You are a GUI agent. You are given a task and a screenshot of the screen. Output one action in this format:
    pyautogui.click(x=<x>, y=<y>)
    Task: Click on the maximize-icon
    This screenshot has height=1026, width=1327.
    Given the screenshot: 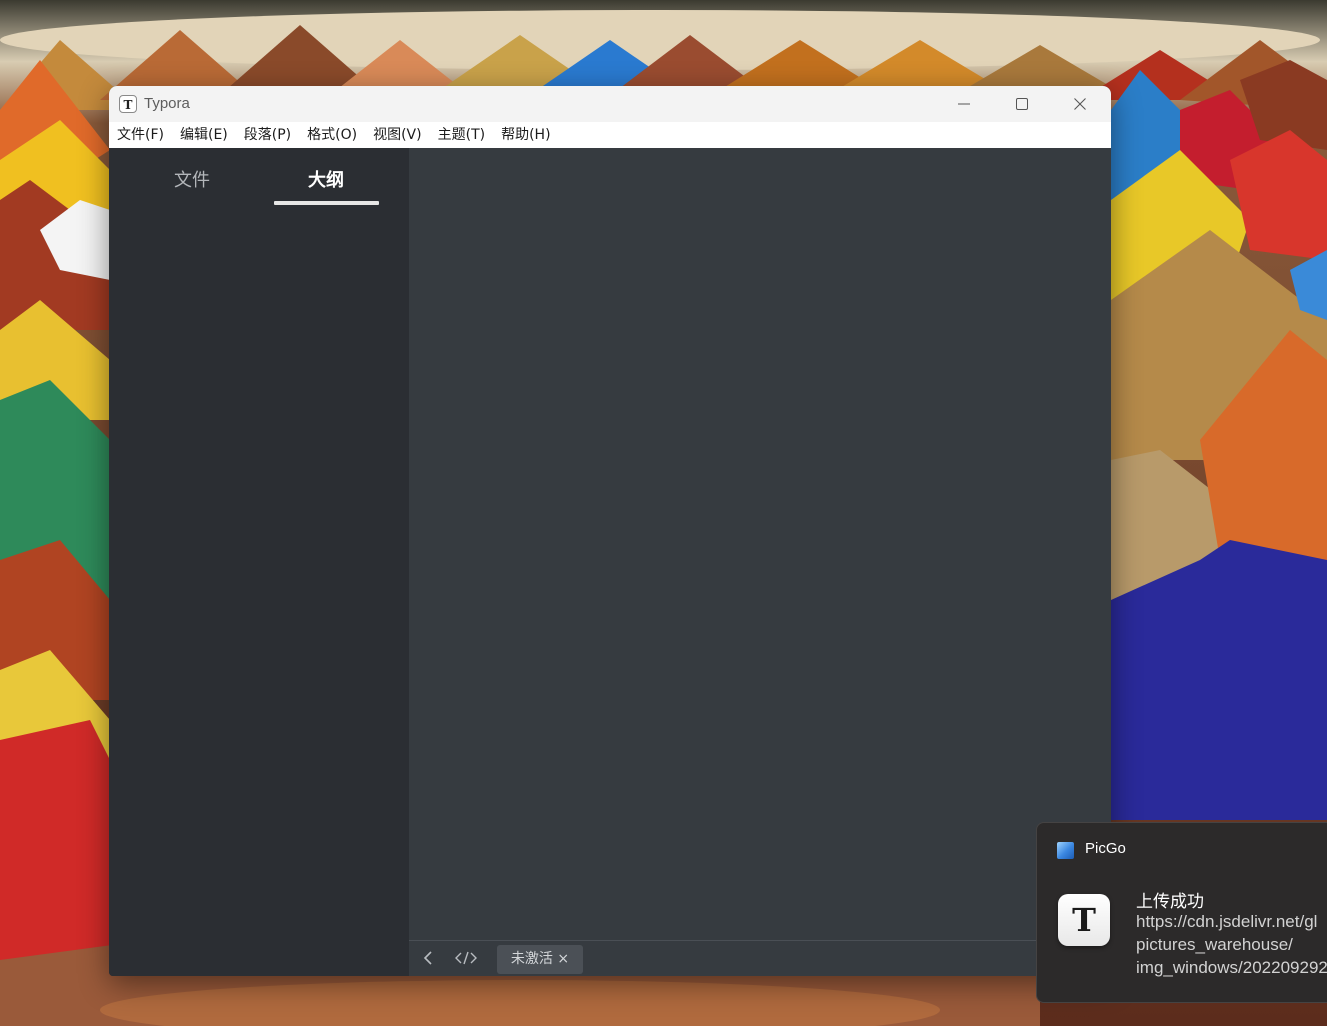 What is the action you would take?
    pyautogui.click(x=1022, y=104)
    